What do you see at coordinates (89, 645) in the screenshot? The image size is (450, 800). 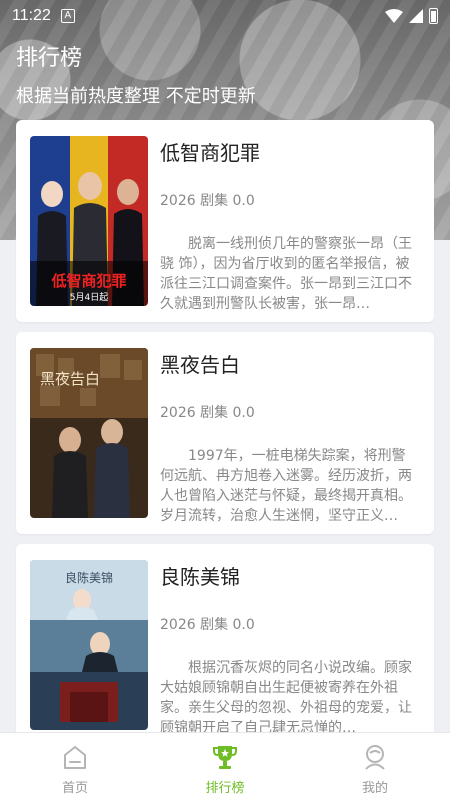 I see `poster-image: 良陈美锦` at bounding box center [89, 645].